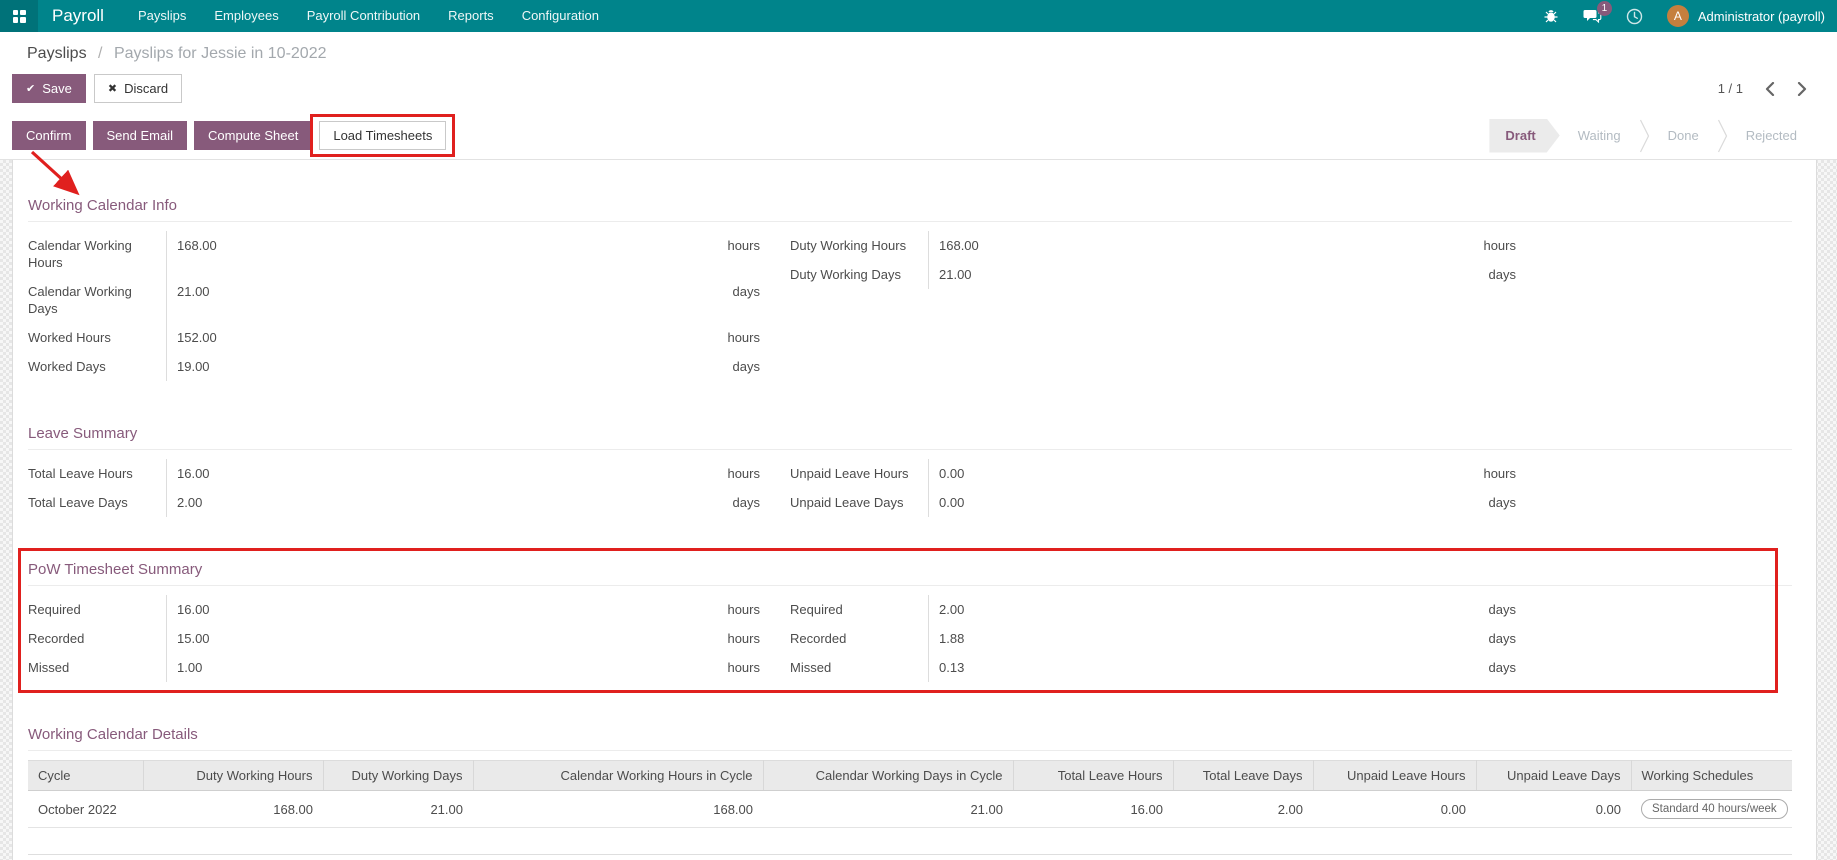 This screenshot has height=860, width=1837. What do you see at coordinates (57, 53) in the screenshot?
I see `breadcrumb-parent: Payslips` at bounding box center [57, 53].